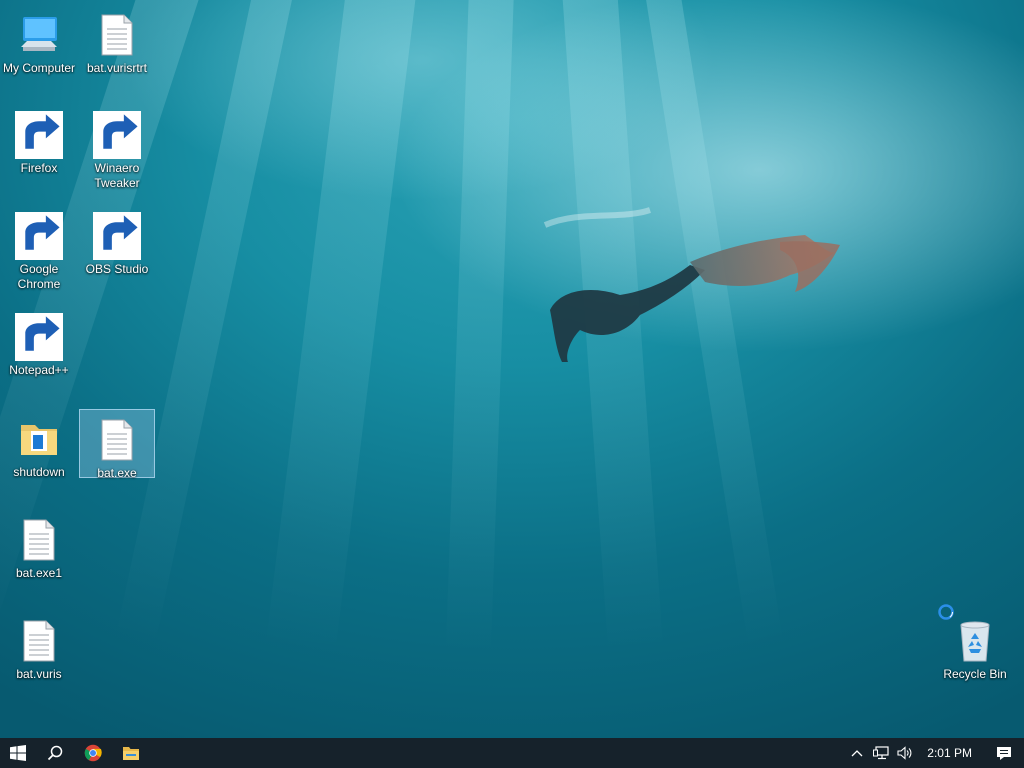 This screenshot has width=1024, height=768. I want to click on taskbar: 2:01 PM, so click(512, 753).